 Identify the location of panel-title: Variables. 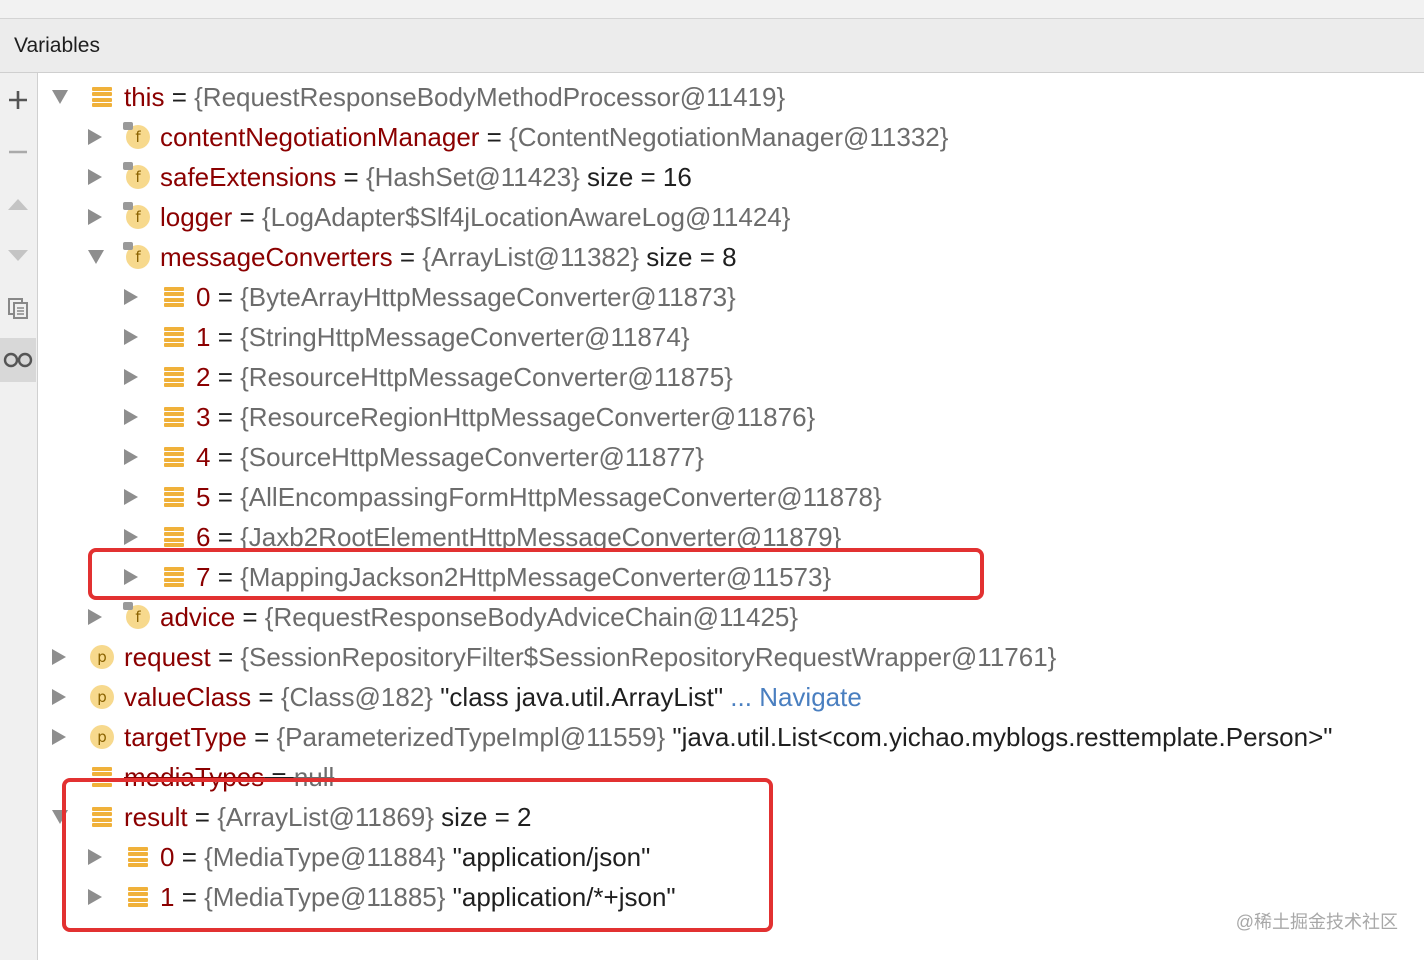
(57, 45).